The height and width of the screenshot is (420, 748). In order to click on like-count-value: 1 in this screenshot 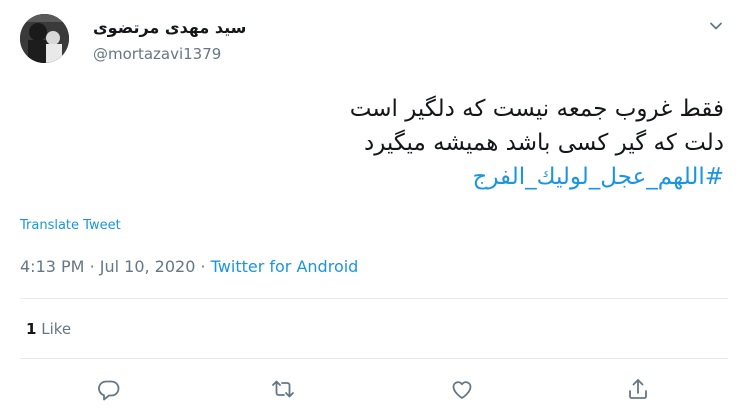, I will do `click(31, 329)`.